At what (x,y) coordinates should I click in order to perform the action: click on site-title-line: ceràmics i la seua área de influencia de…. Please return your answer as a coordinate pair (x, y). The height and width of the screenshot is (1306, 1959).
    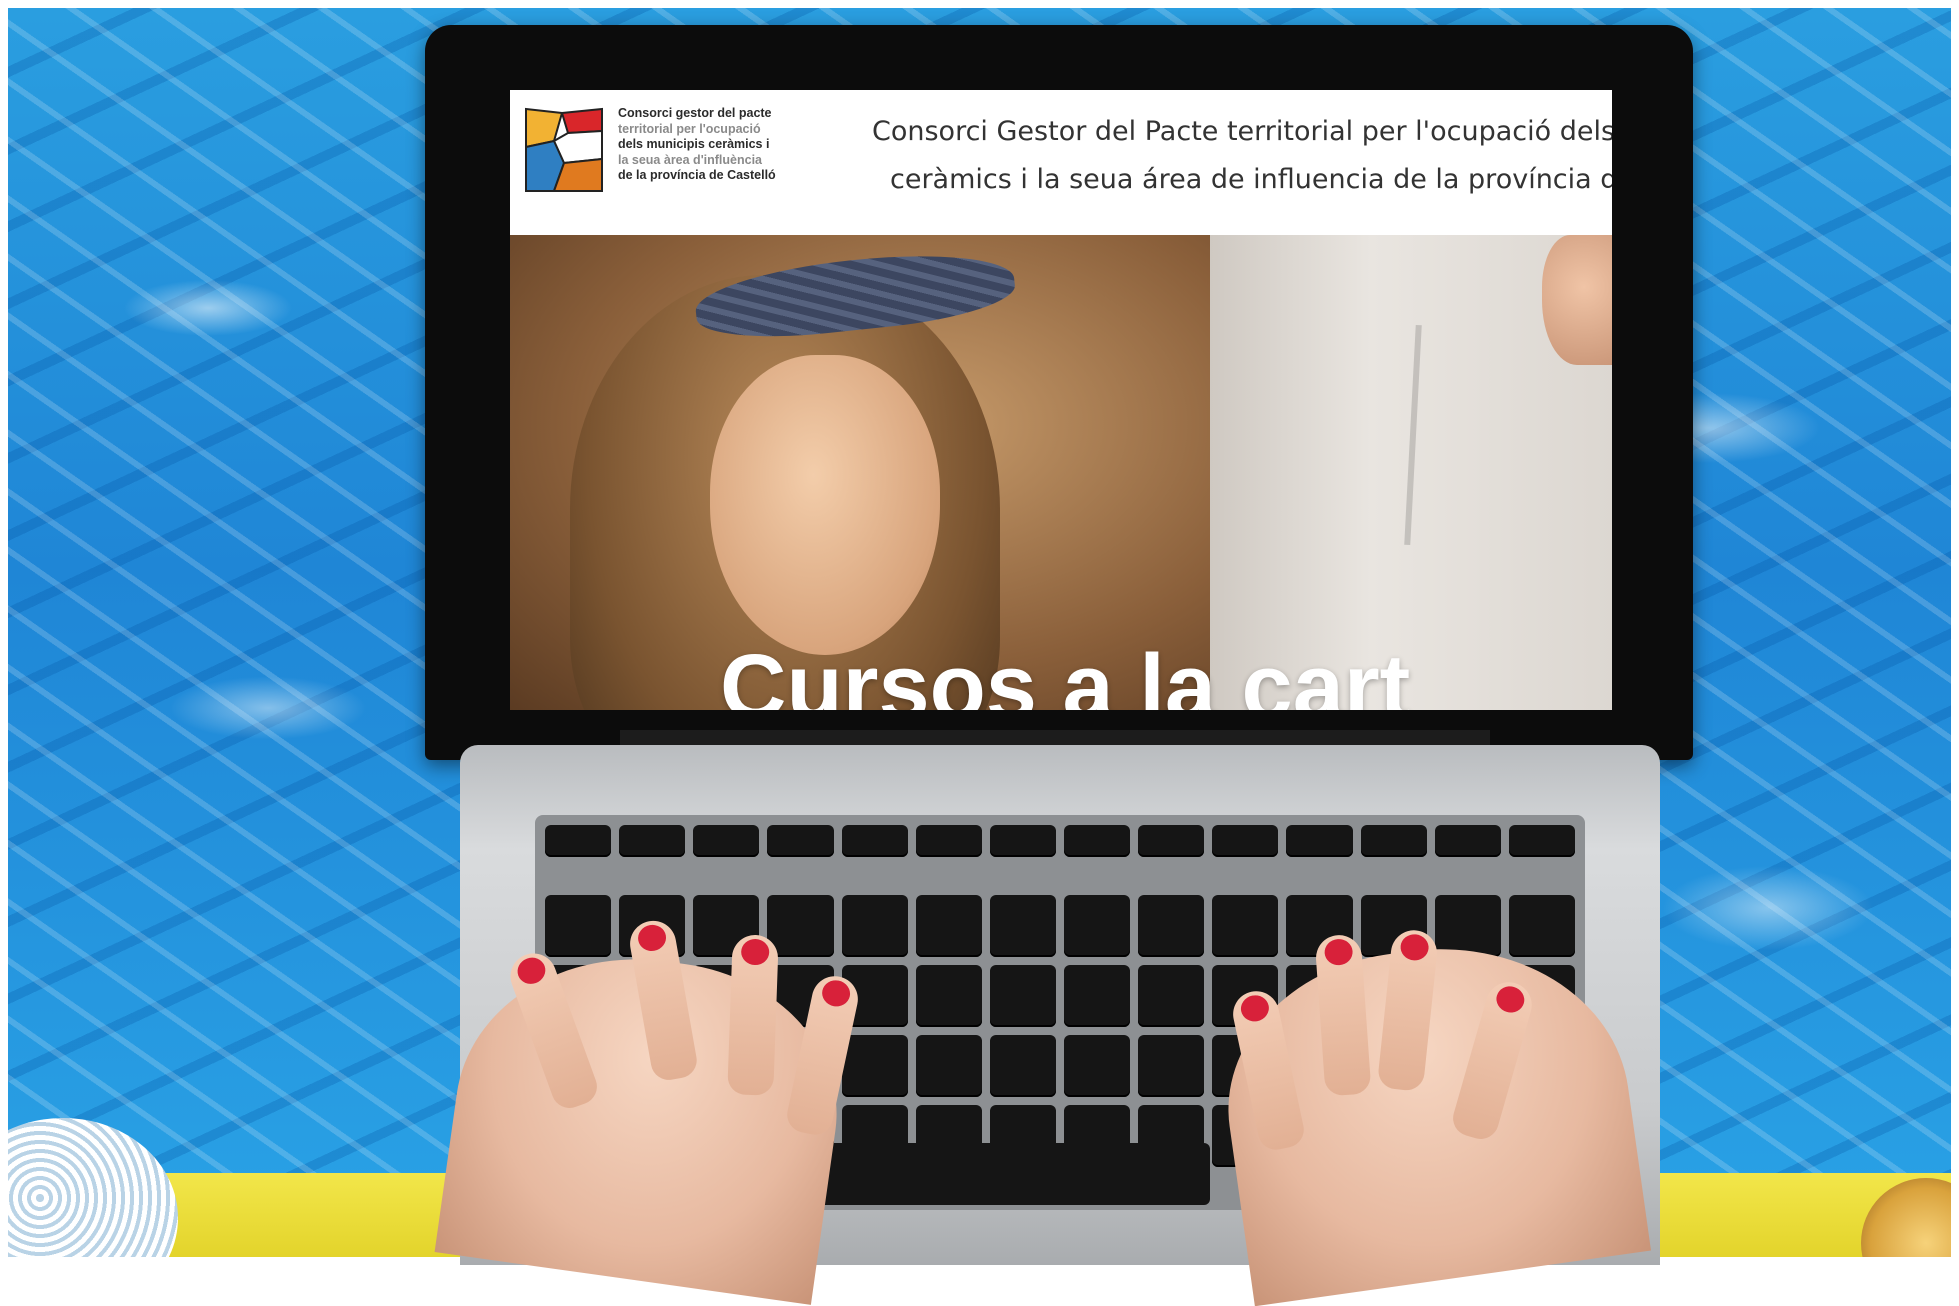
    Looking at the image, I should click on (1251, 179).